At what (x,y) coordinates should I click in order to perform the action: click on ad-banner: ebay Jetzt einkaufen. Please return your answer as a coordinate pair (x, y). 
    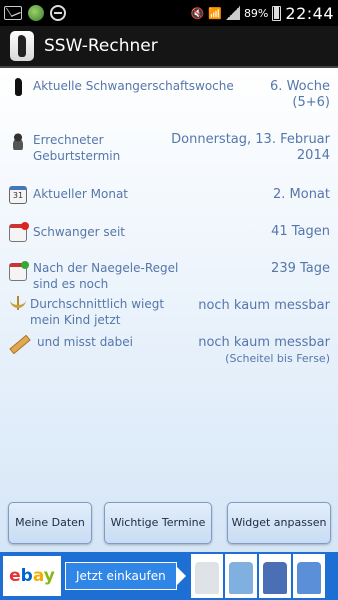
    Looking at the image, I should click on (169, 576).